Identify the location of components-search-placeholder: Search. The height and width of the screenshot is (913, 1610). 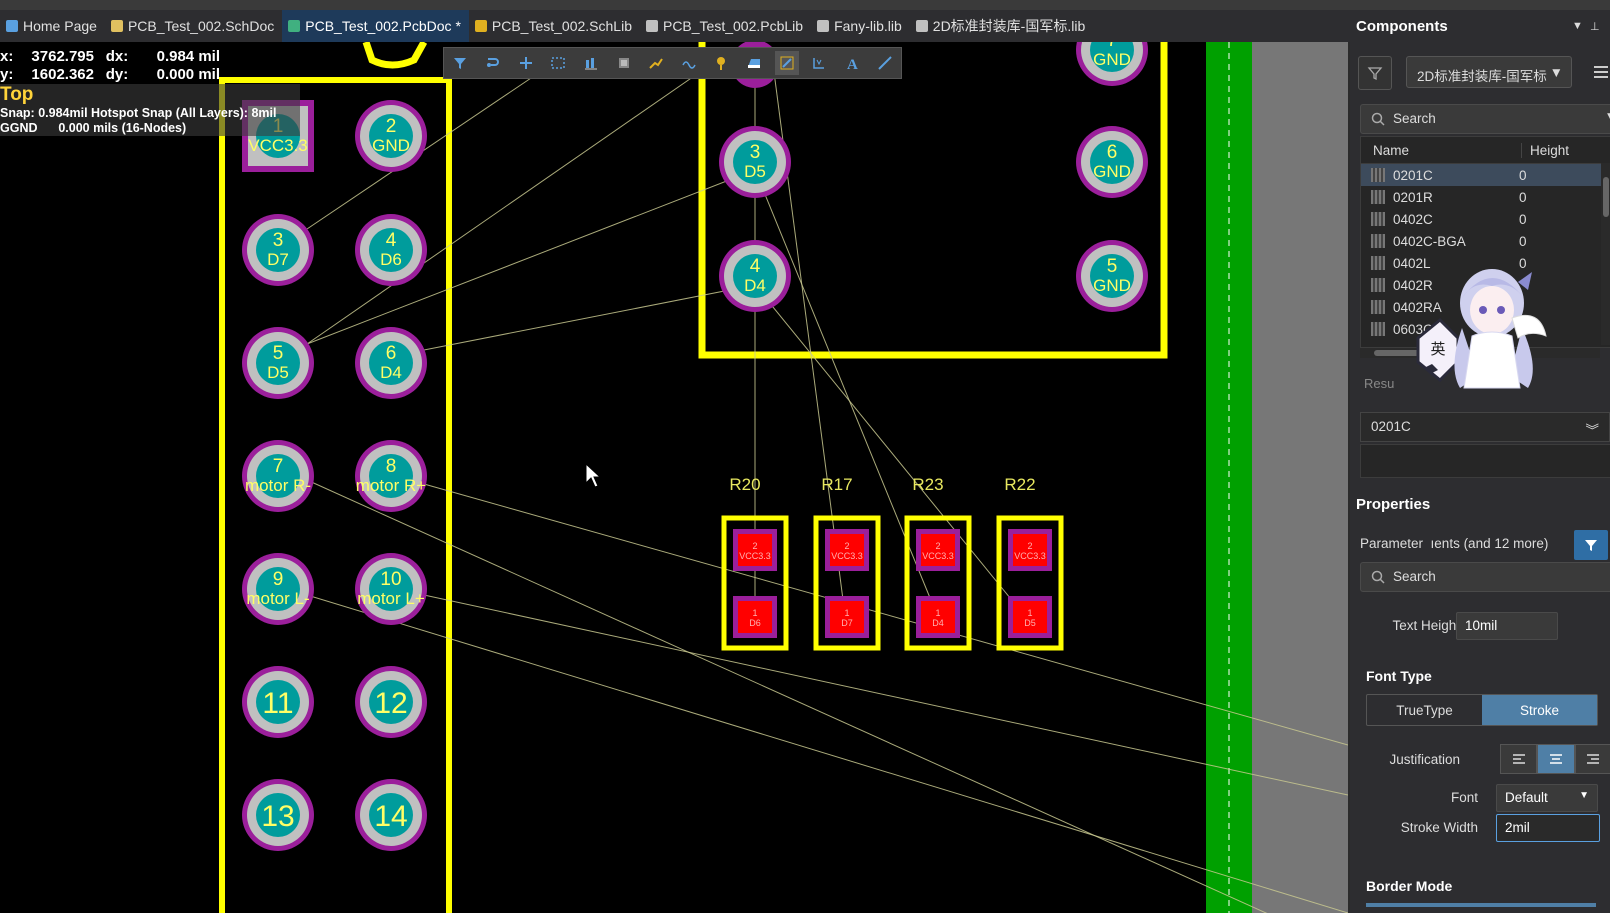
(1414, 118).